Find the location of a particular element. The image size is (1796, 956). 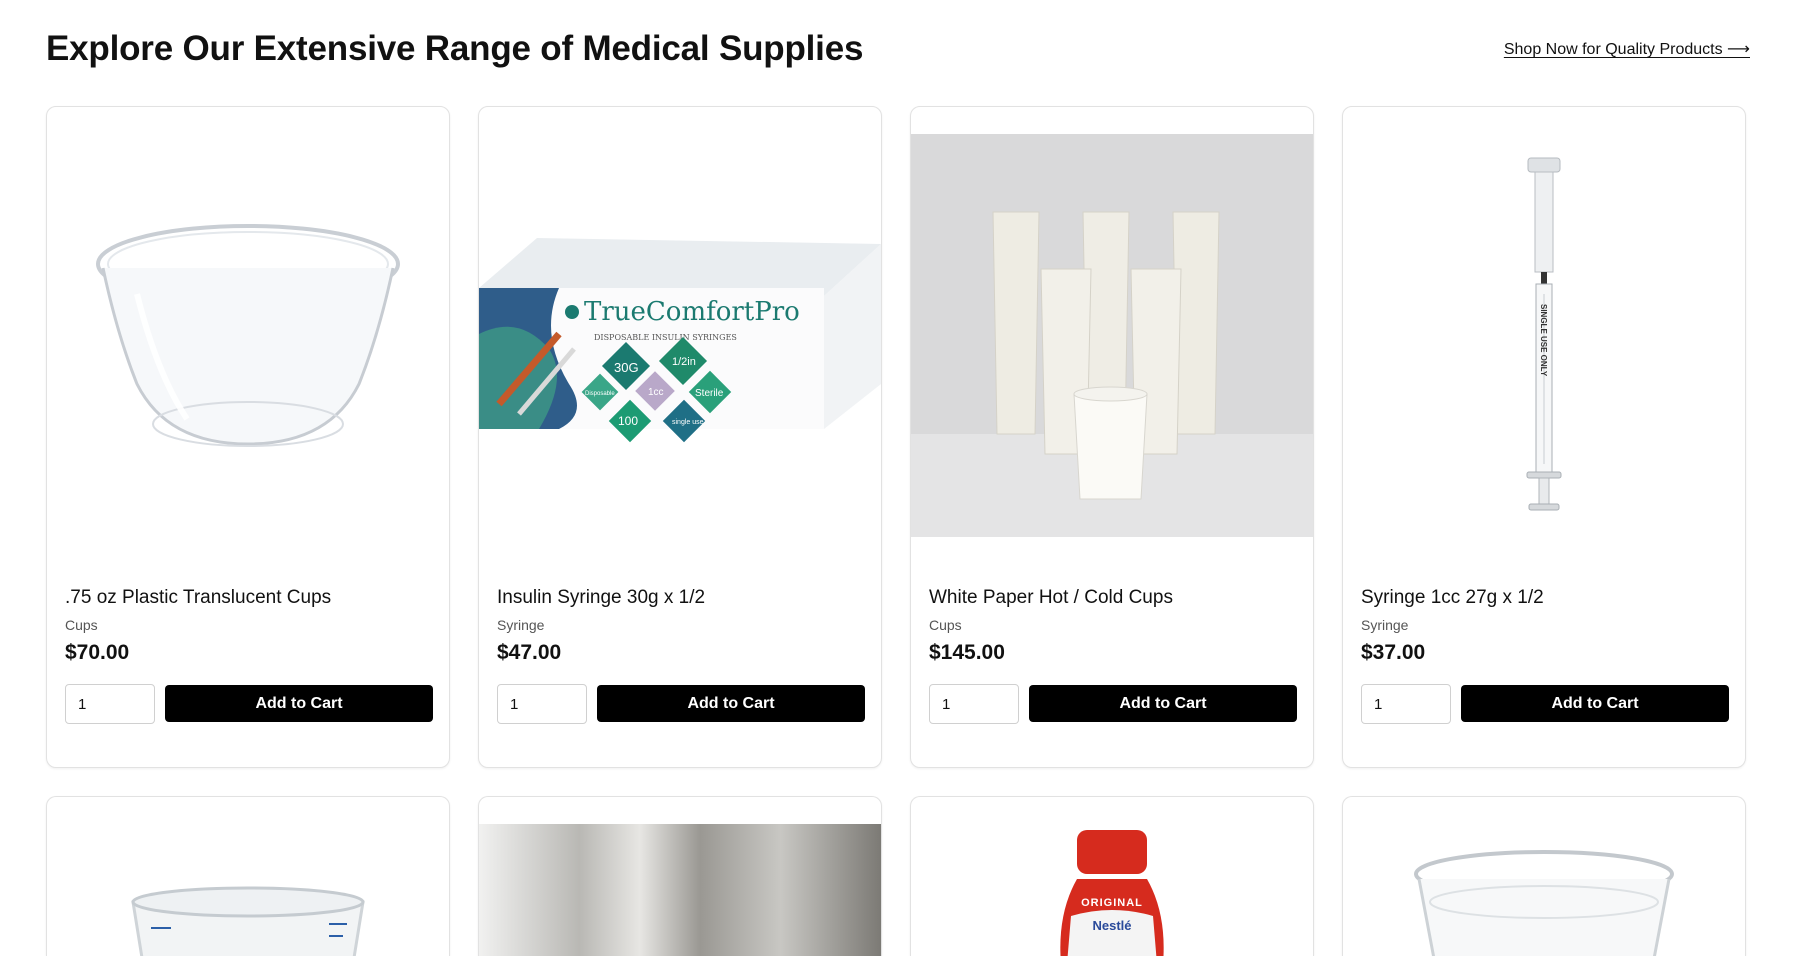

shop-now-link: Shop Now for Quality Products ⟶ is located at coordinates (1627, 49).